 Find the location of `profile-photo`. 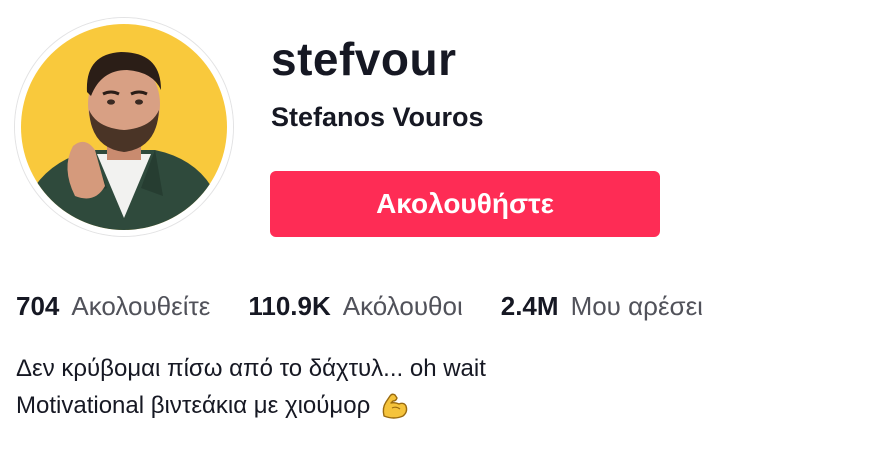

profile-photo is located at coordinates (124, 127).